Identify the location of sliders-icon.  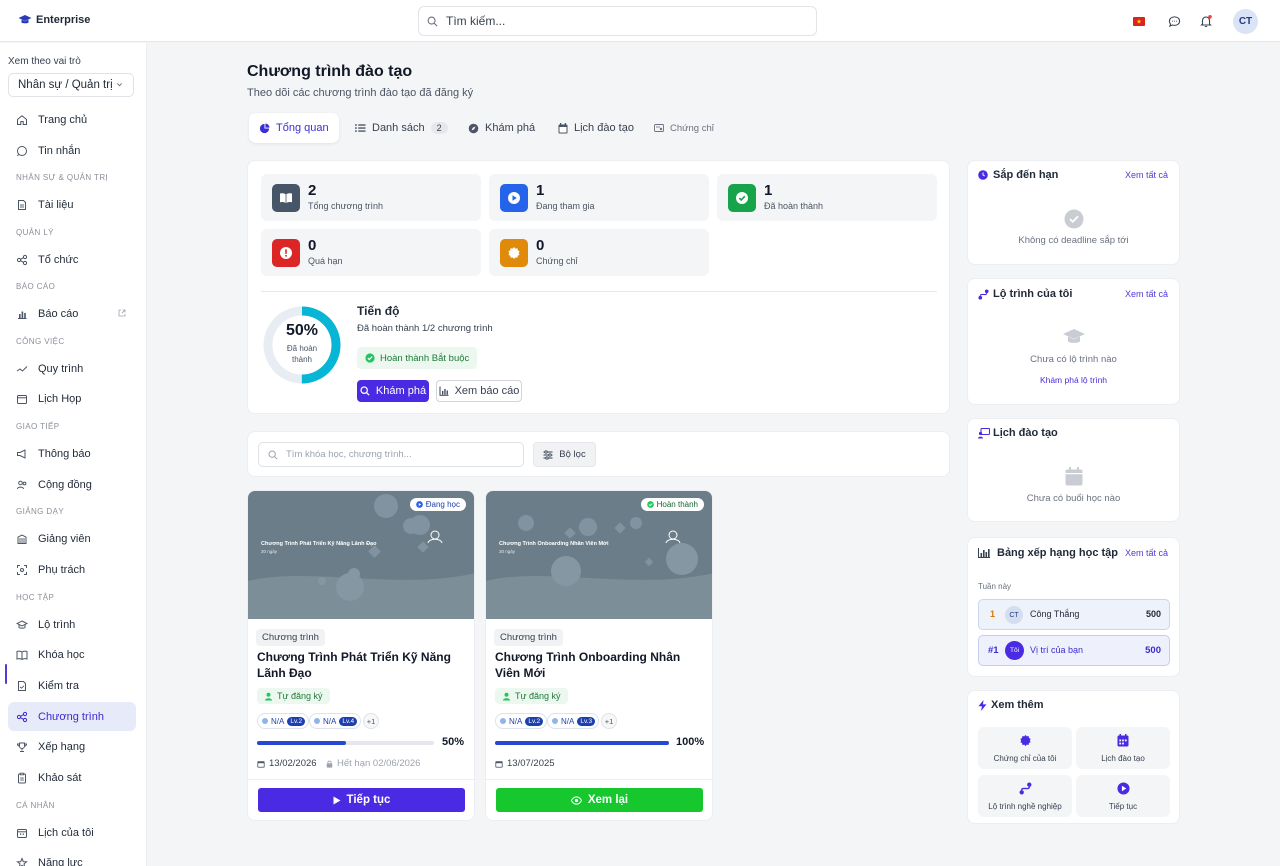
(548, 454).